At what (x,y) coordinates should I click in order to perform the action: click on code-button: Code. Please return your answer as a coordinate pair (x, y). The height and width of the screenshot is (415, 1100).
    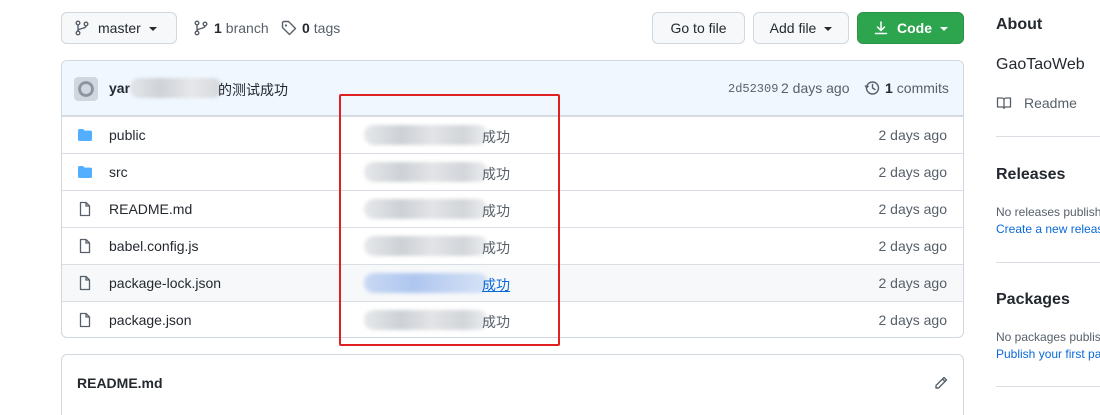
    Looking at the image, I should click on (910, 28).